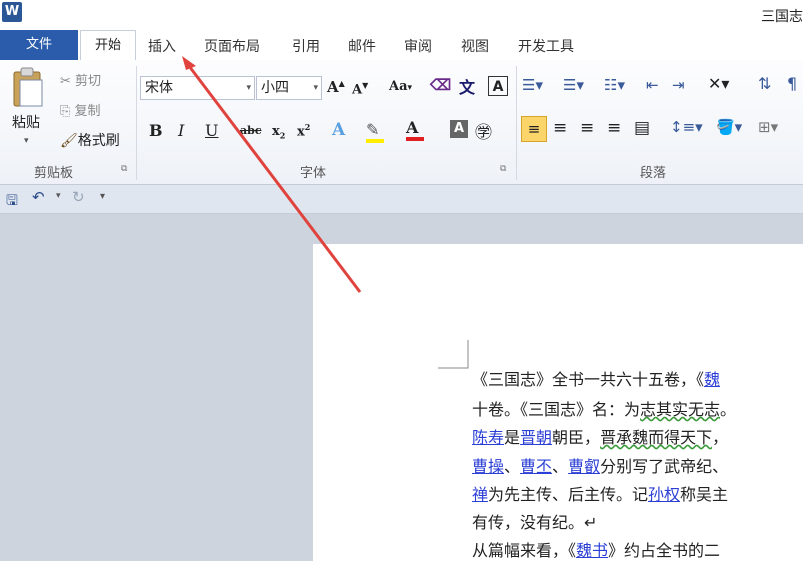 This screenshot has height=561, width=803. Describe the element at coordinates (652, 85) in the screenshot. I see `decrease-indent-icon: ⇤` at that location.